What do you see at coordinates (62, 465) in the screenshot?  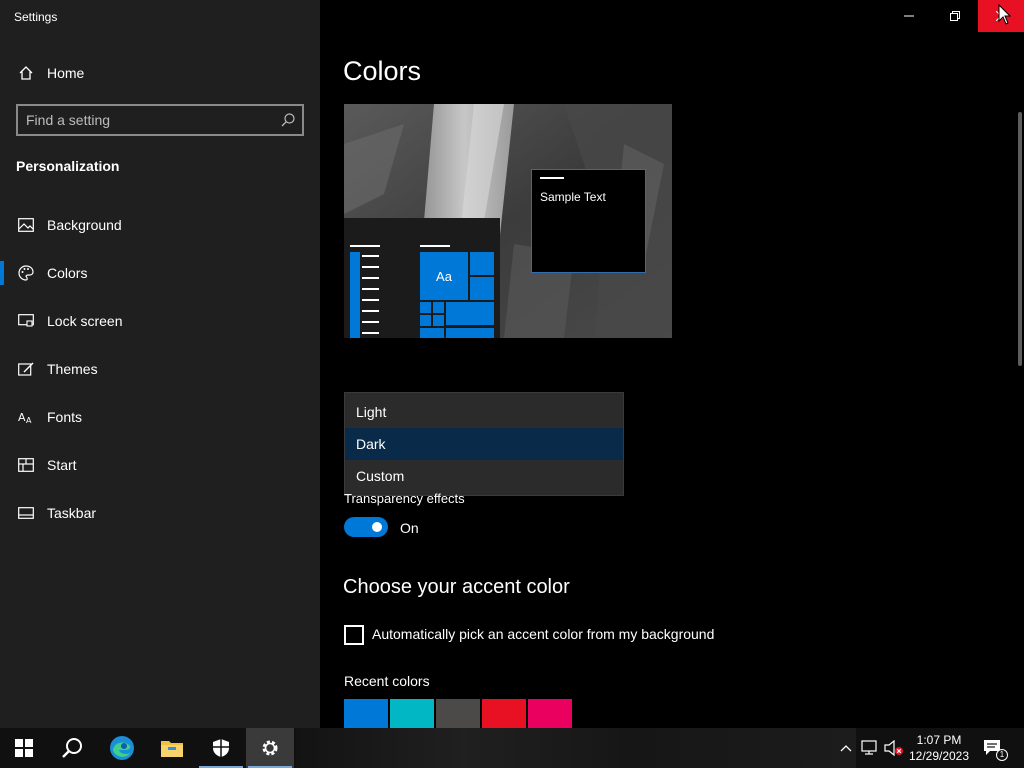 I see `sidebar-item-label: Start` at bounding box center [62, 465].